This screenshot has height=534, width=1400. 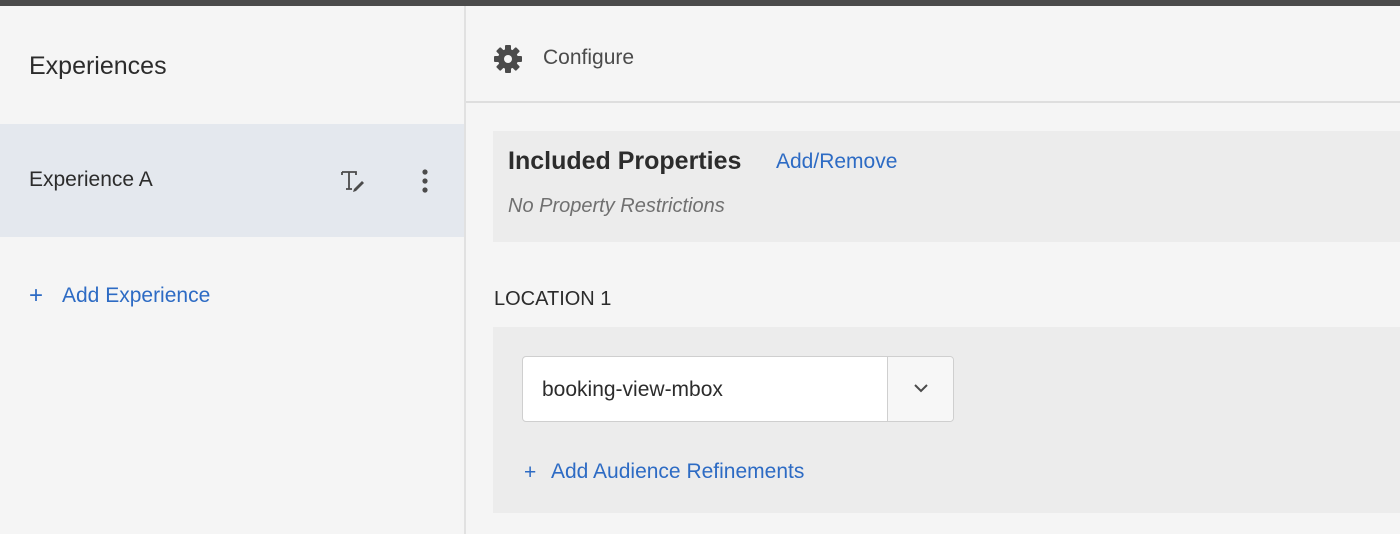 What do you see at coordinates (136, 295) in the screenshot?
I see `add-experience-label: Add Experience` at bounding box center [136, 295].